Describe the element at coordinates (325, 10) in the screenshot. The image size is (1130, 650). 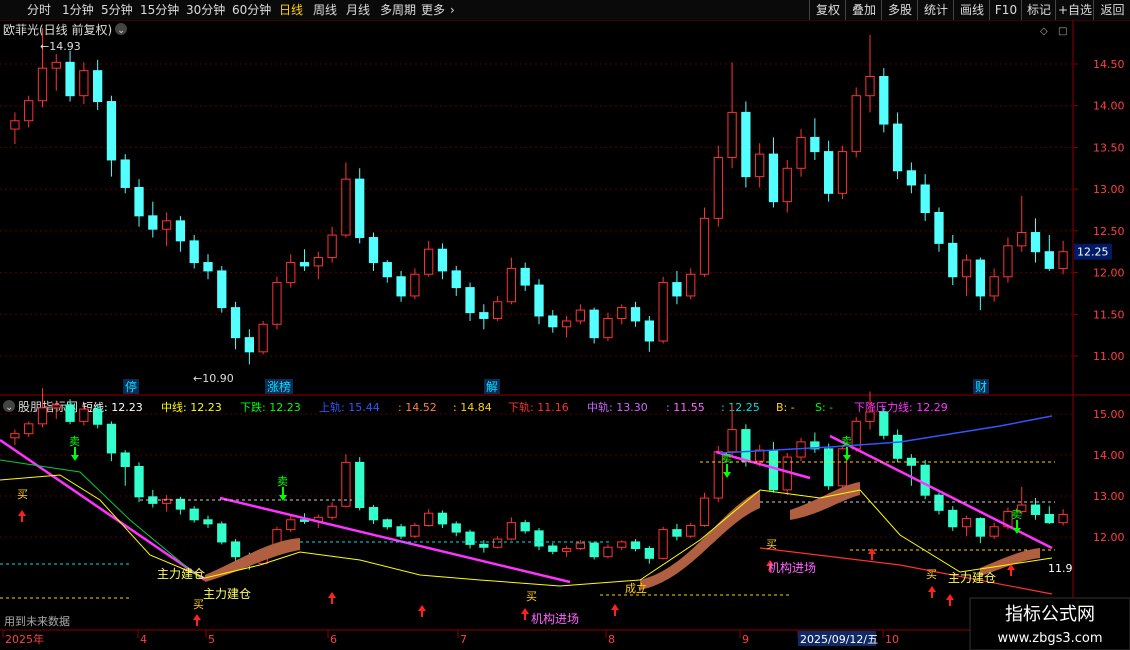
I see `period-tab-7: 周线` at that location.